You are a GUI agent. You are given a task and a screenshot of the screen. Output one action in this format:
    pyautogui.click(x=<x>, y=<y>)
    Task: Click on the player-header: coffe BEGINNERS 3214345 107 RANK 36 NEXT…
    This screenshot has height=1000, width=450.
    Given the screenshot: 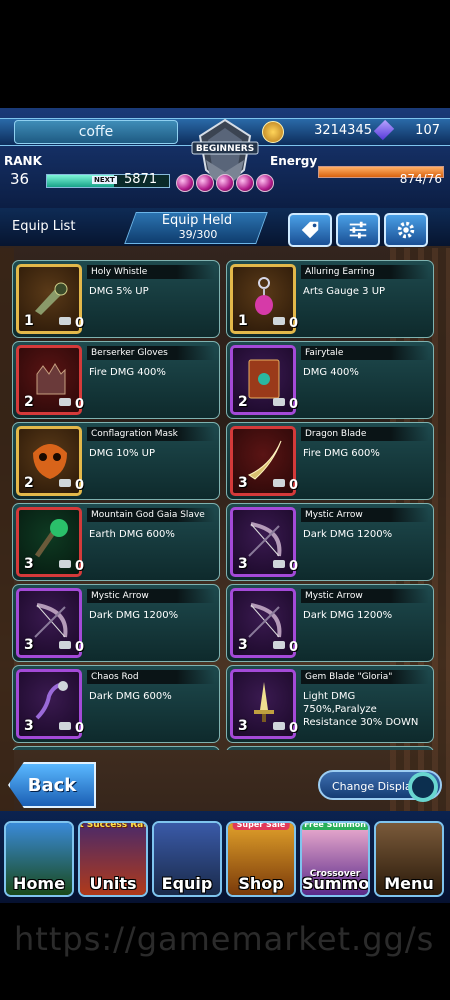 What is the action you would take?
    pyautogui.click(x=225, y=158)
    